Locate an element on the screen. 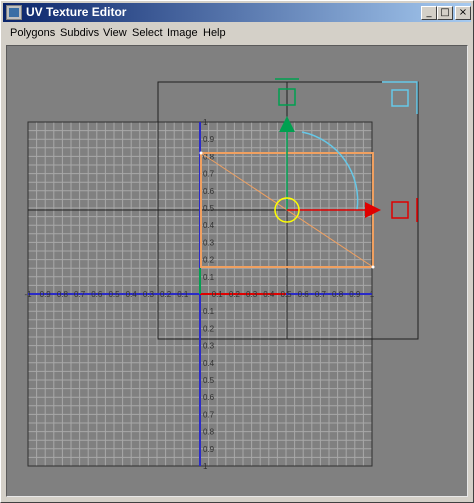 The height and width of the screenshot is (503, 474). menu-subdivs: Subdivs is located at coordinates (79, 33).